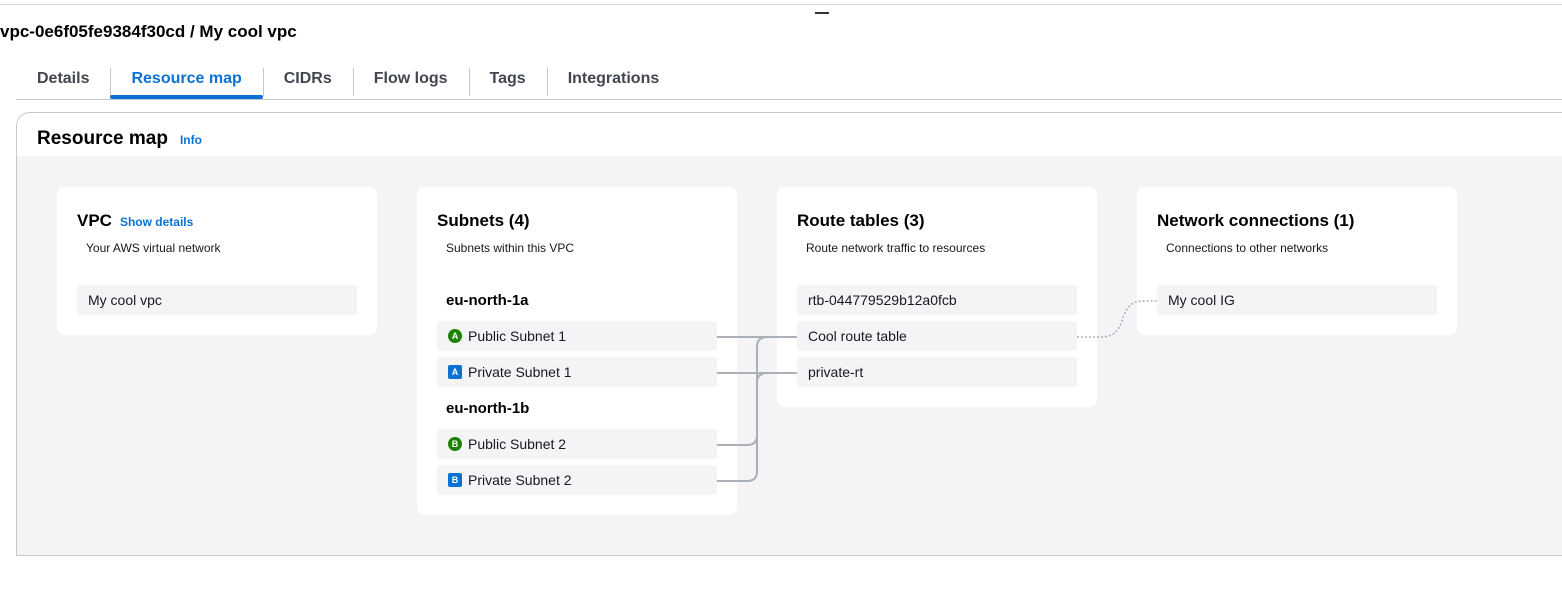 The image size is (1562, 601). Describe the element at coordinates (520, 372) in the screenshot. I see `subnet-label: Private Subnet 1` at that location.